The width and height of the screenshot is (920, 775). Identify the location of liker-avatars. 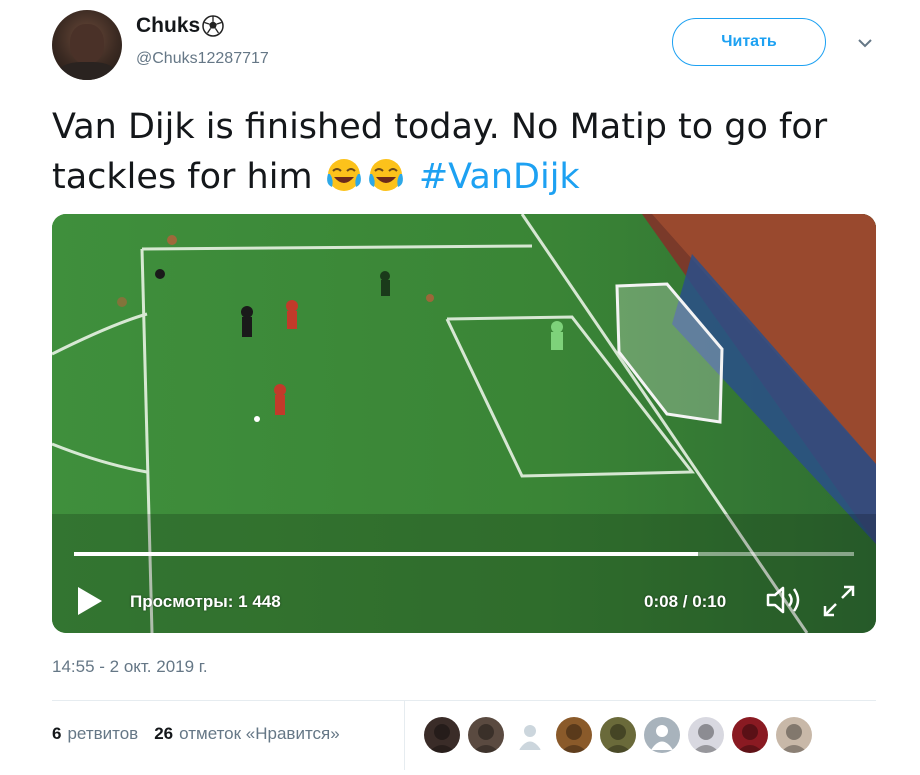
(618, 735).